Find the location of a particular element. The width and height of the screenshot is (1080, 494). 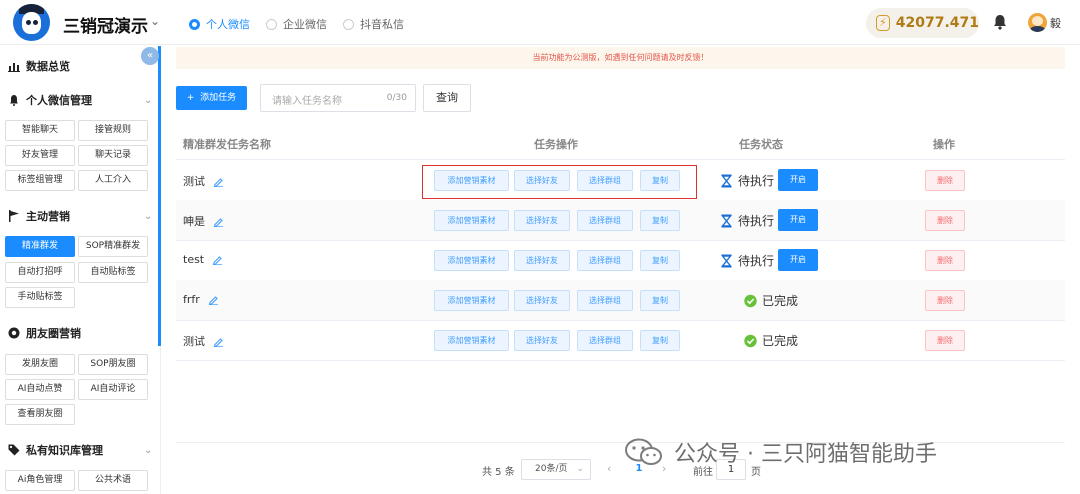

sidebar-item-auto-tag: 自动贴标签 is located at coordinates (113, 272).